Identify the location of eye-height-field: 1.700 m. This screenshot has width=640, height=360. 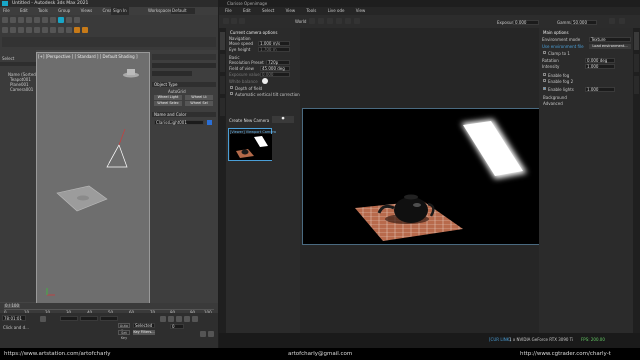
(274, 49).